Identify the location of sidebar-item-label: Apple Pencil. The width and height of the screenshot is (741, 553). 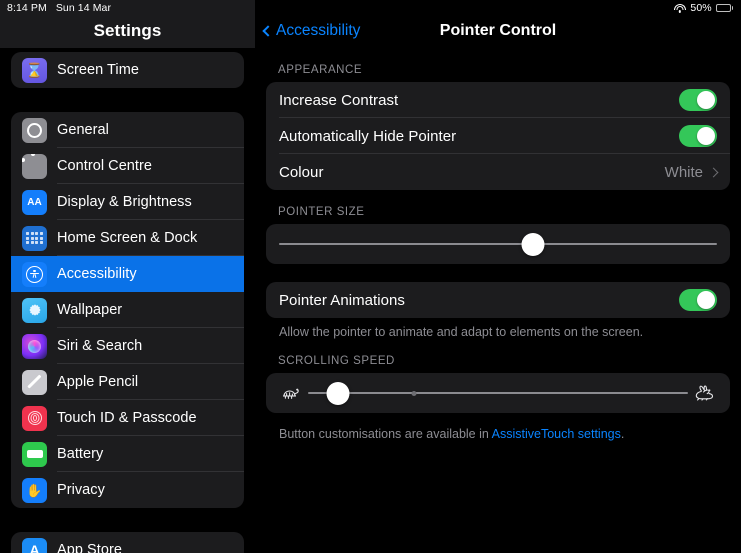
(98, 382).